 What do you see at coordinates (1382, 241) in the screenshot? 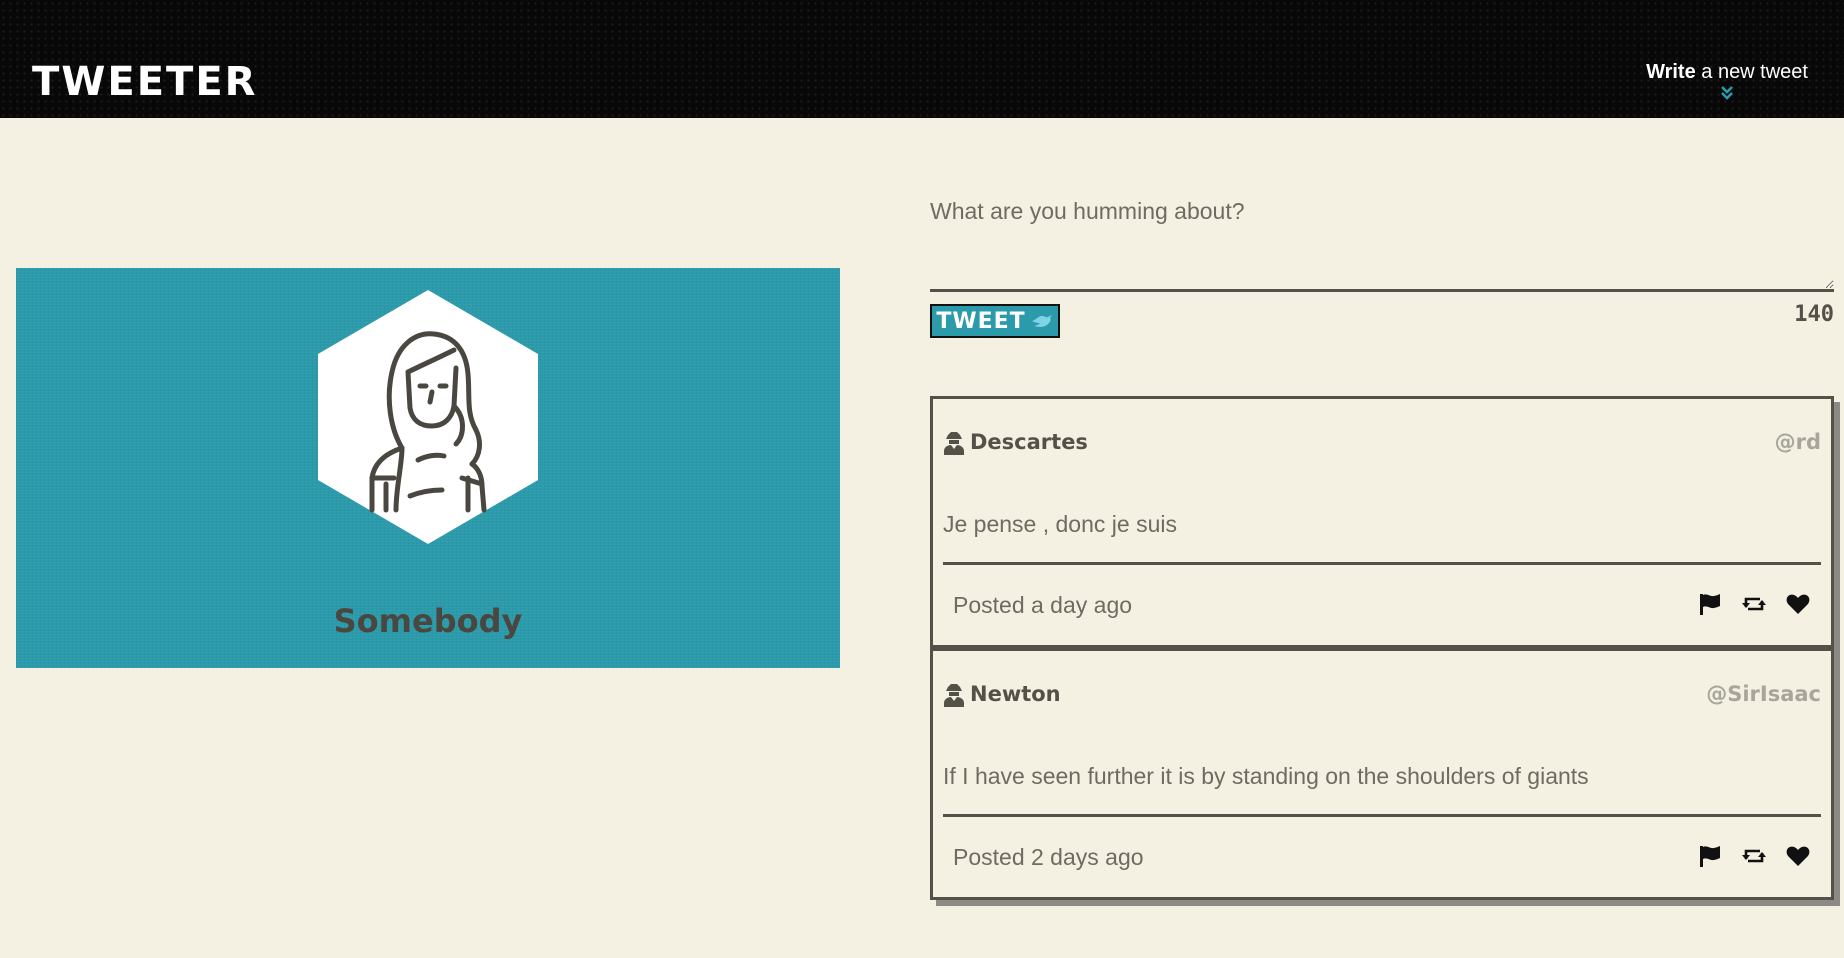
I see `tweet-textarea` at bounding box center [1382, 241].